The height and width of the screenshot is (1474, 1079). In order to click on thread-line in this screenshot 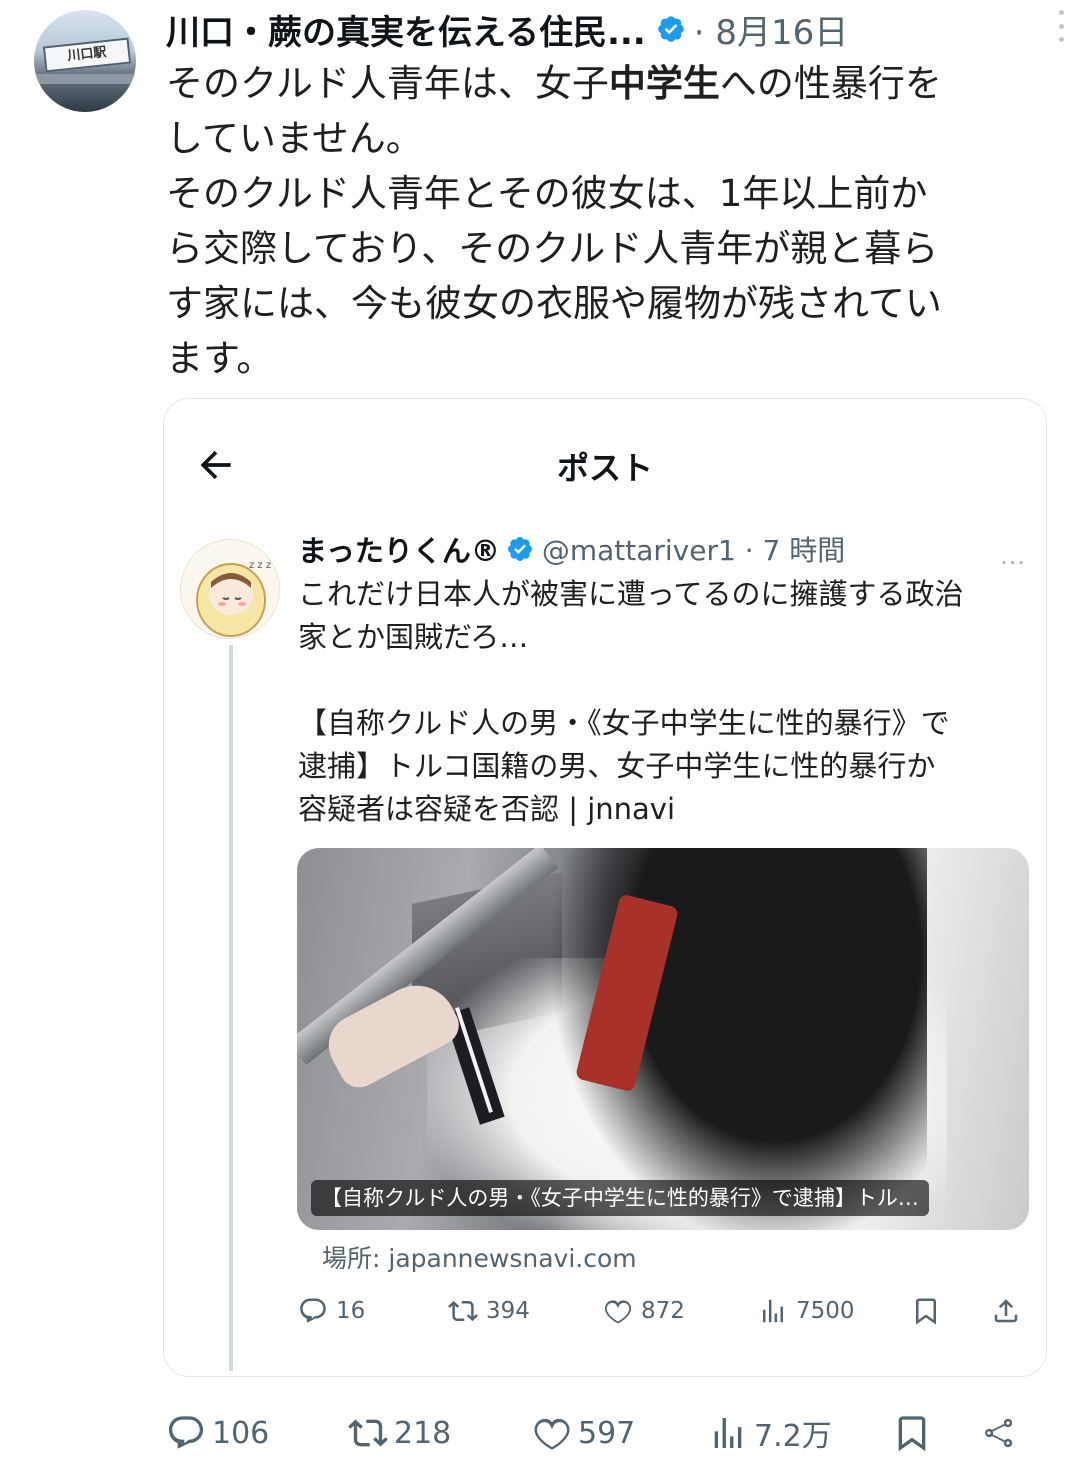, I will do `click(231, 1008)`.